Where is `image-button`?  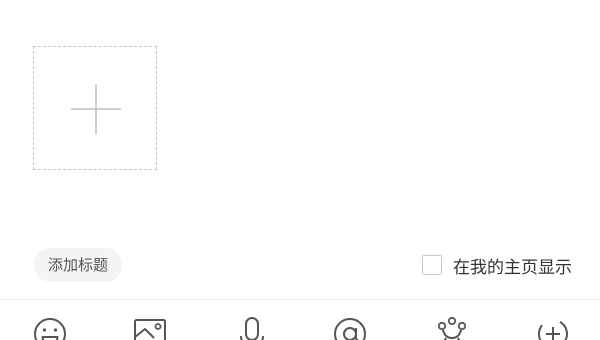
image-button is located at coordinates (151, 327).